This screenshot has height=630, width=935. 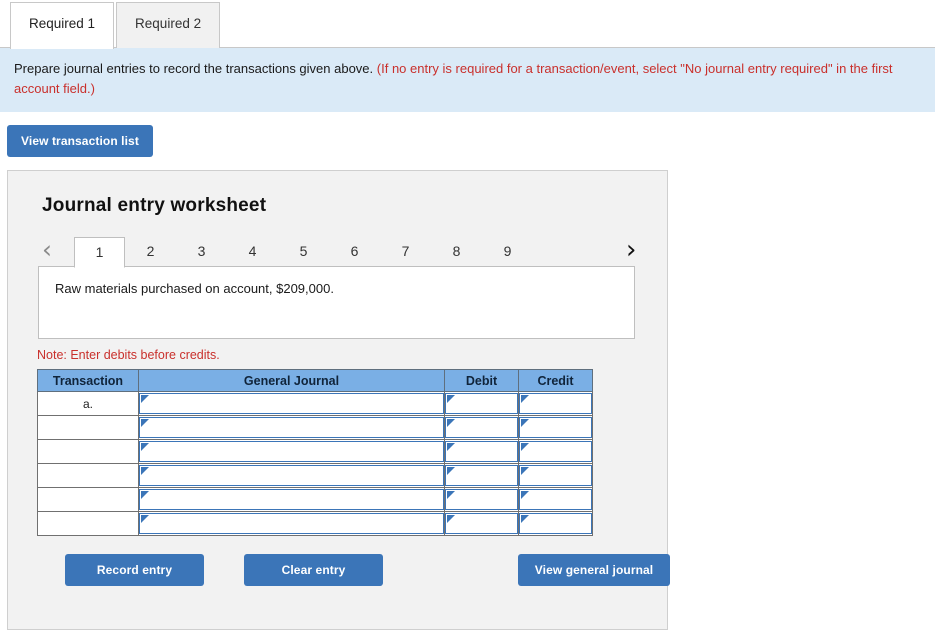 What do you see at coordinates (631, 250) in the screenshot?
I see `chevron-right-icon: ›` at bounding box center [631, 250].